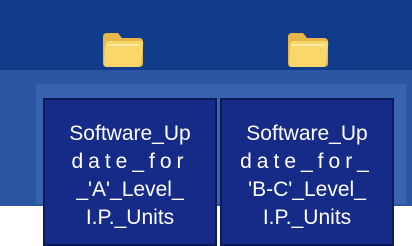 This screenshot has width=412, height=246. Describe the element at coordinates (307, 189) in the screenshot. I see `folder-label-line: 'B-C'_Level_` at that location.